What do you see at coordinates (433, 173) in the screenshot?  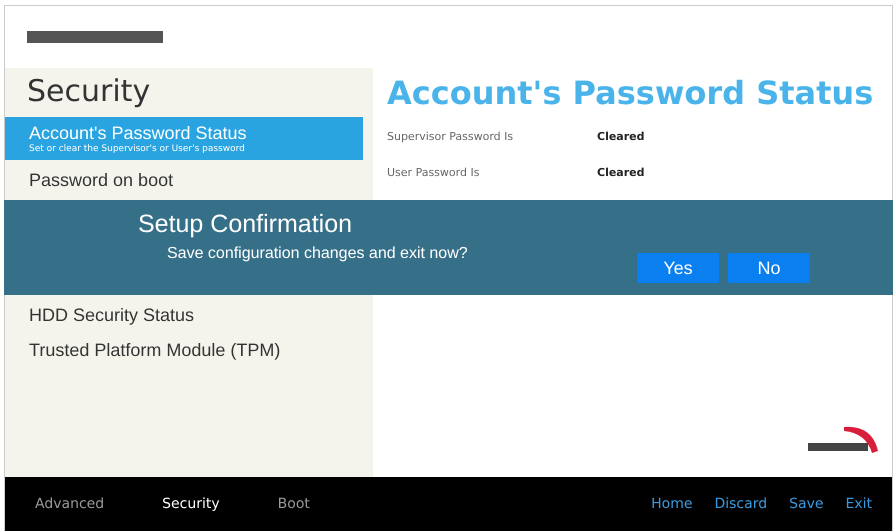 I see `field-label: User Password Is` at bounding box center [433, 173].